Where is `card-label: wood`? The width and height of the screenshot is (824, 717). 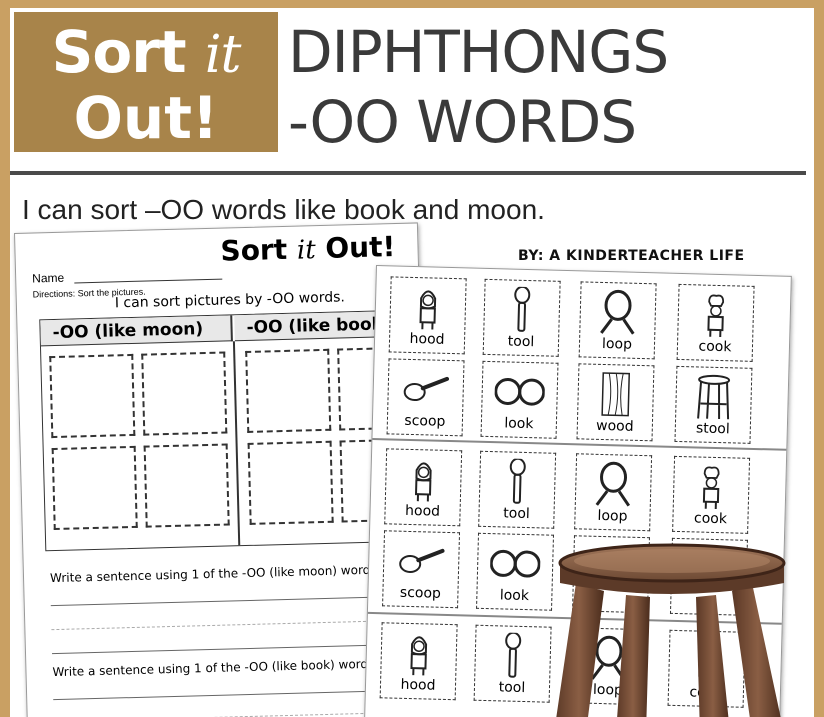
card-label: wood is located at coordinates (614, 426).